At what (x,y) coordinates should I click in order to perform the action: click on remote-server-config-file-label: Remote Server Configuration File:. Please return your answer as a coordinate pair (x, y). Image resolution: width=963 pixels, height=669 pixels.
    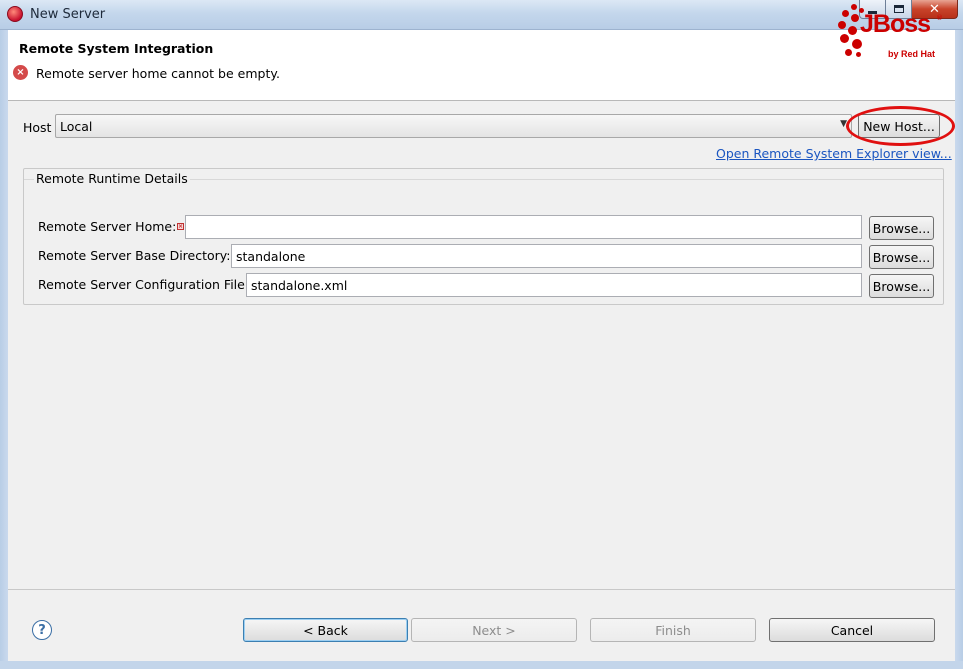
    Looking at the image, I should click on (144, 284).